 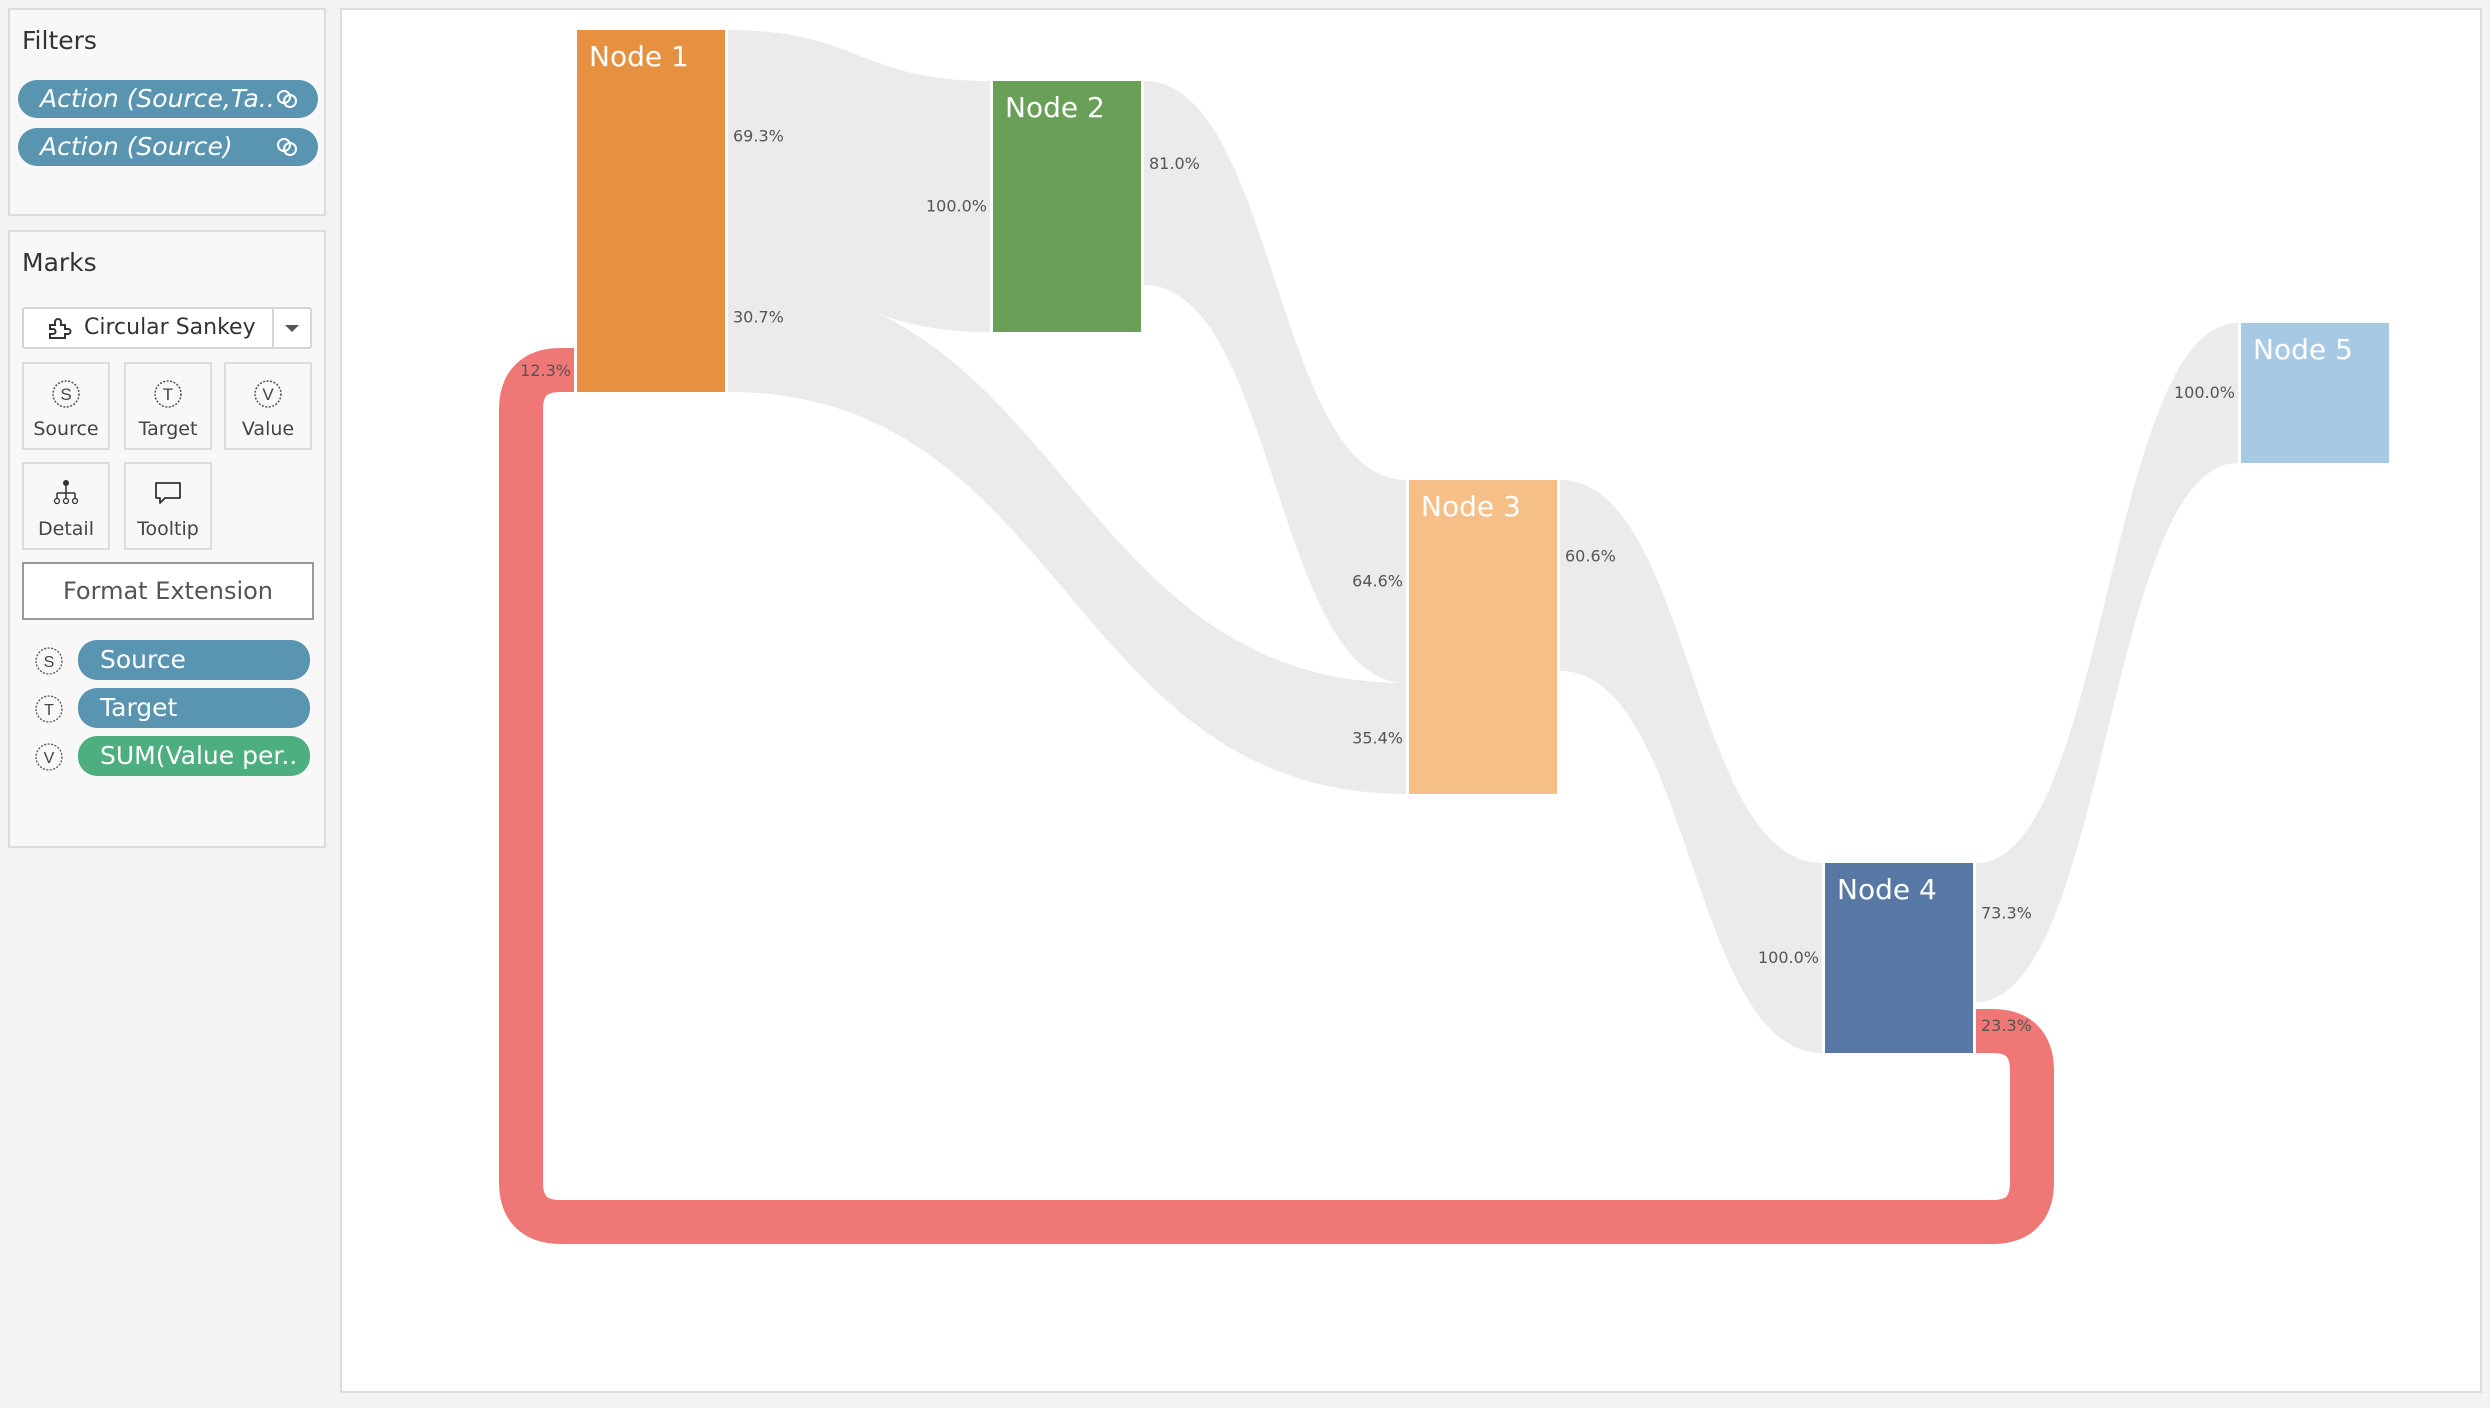 What do you see at coordinates (170, 327) in the screenshot?
I see `mark-type-label: Circular Sankey` at bounding box center [170, 327].